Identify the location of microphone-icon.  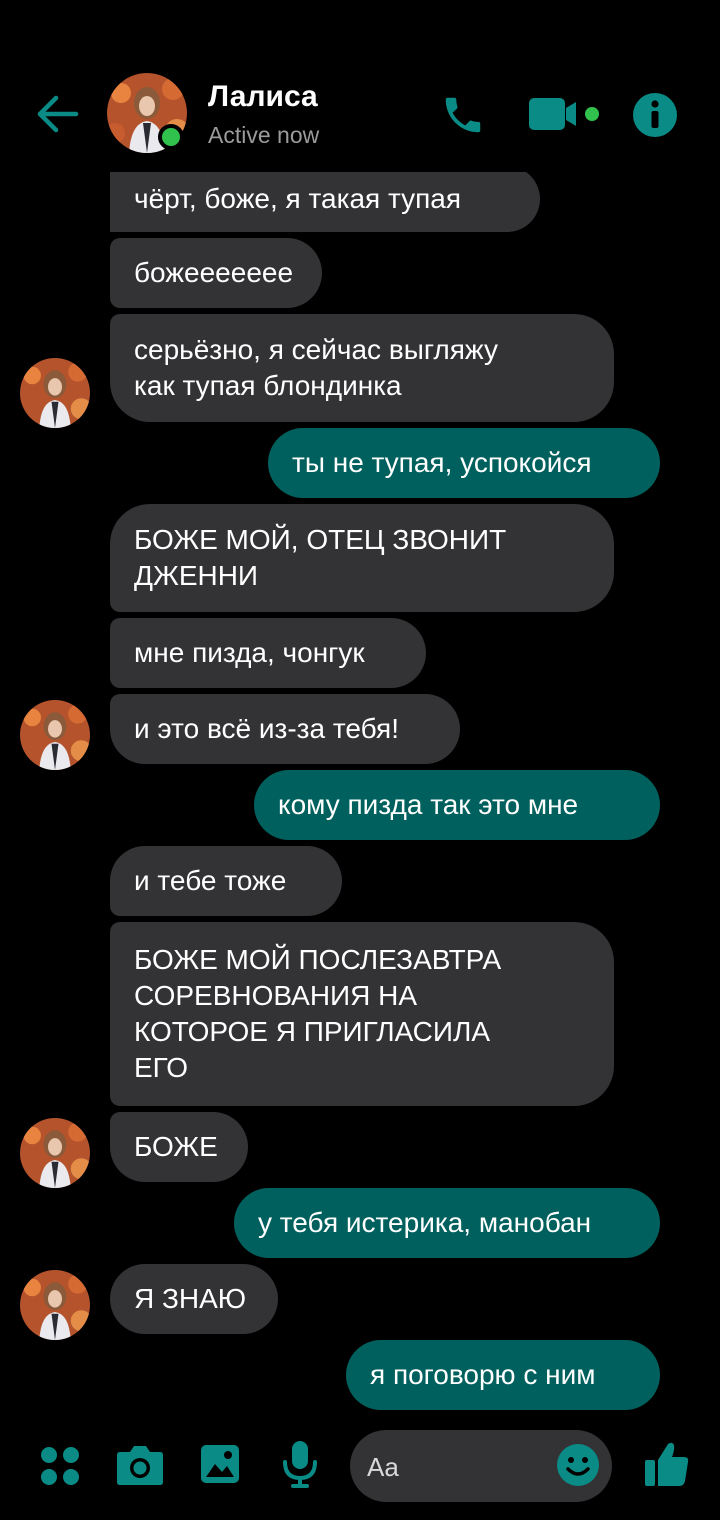
(300, 1464).